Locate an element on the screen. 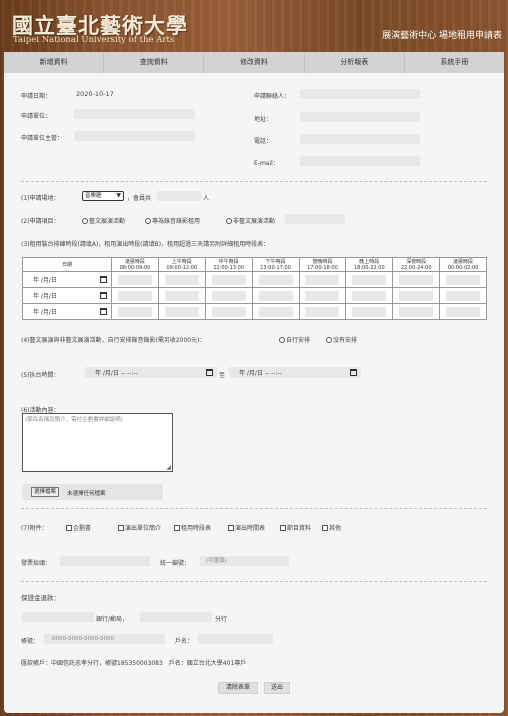 The image size is (508, 716). load-in-to: 至 is located at coordinates (222, 375).